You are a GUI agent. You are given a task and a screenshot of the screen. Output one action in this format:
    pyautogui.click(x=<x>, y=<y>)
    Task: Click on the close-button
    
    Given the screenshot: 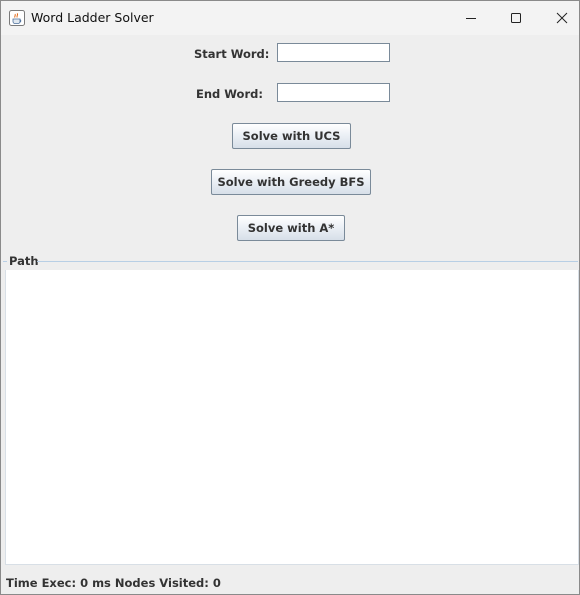 What is the action you would take?
    pyautogui.click(x=559, y=18)
    